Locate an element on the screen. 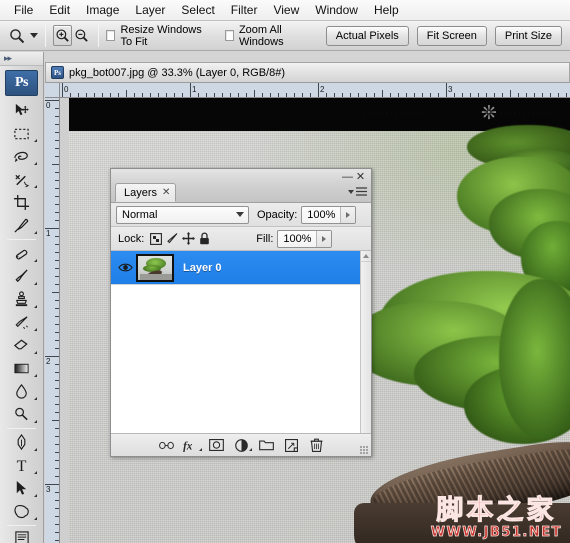 Image resolution: width=570 pixels, height=543 pixels. lock-transparent-pixels-button is located at coordinates (156, 239).